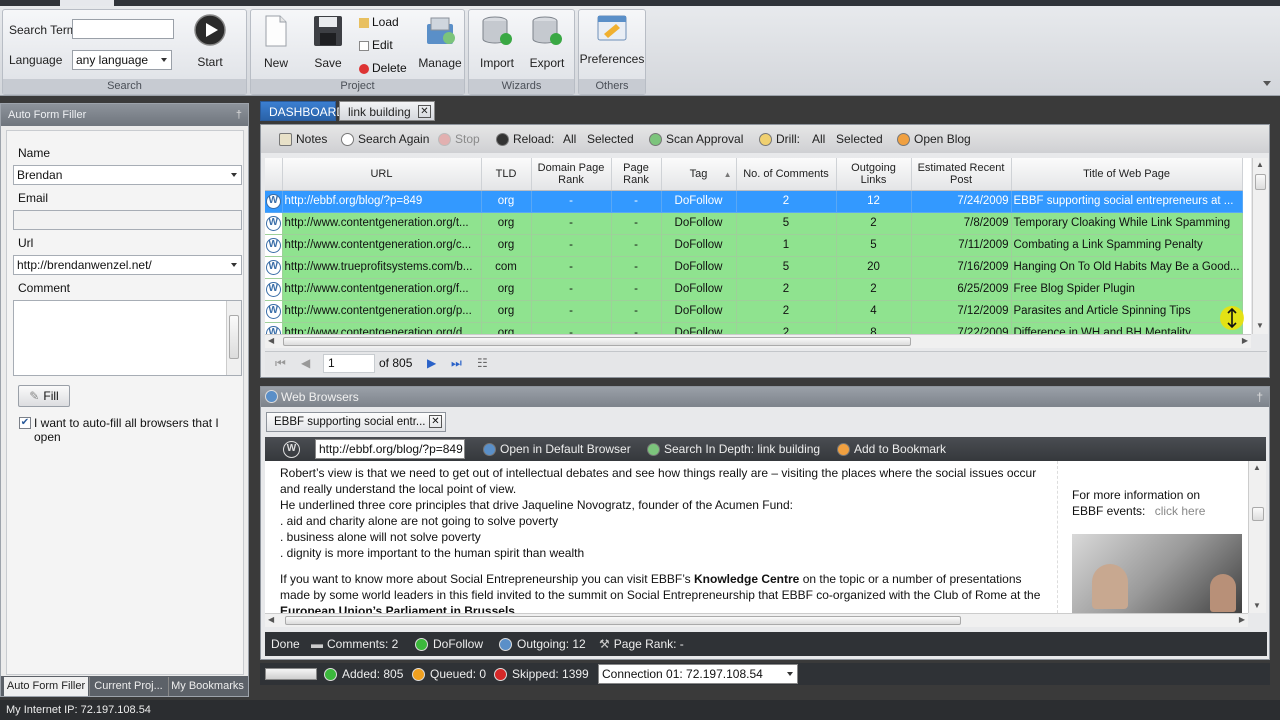  What do you see at coordinates (379, 112) in the screenshot?
I see `tab-link-building-label: link building` at bounding box center [379, 112].